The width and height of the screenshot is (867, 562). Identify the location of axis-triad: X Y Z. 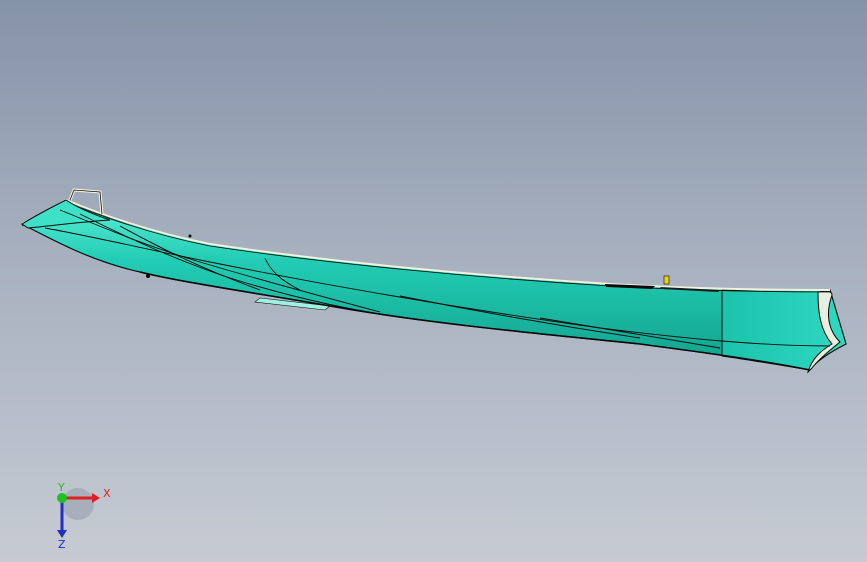
(84, 516).